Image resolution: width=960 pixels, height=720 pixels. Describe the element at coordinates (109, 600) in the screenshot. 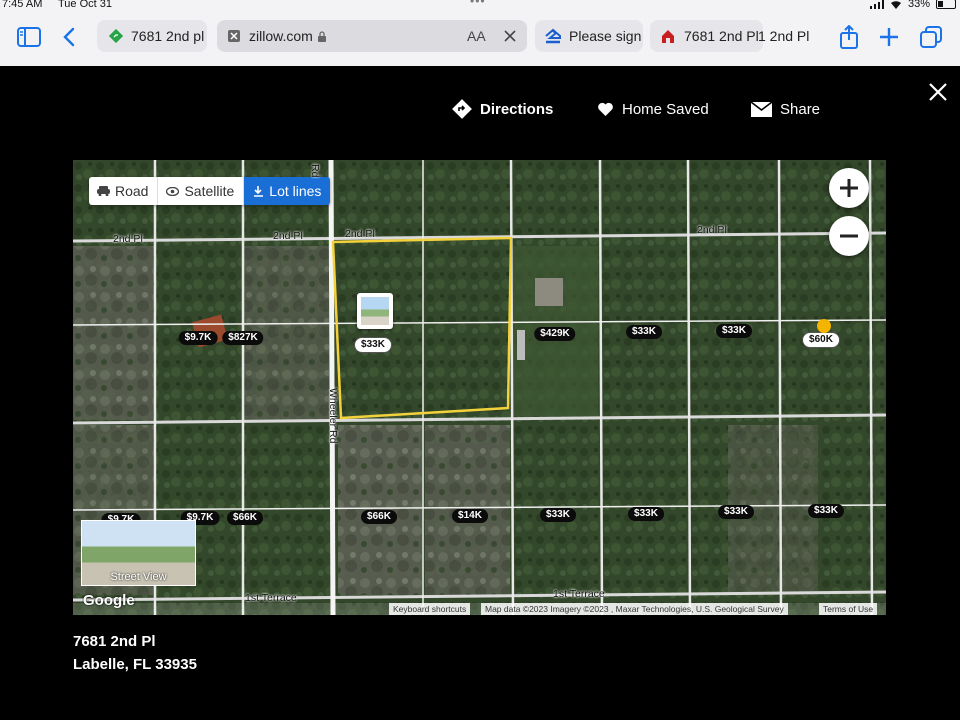

I see `google-logo: Google` at that location.